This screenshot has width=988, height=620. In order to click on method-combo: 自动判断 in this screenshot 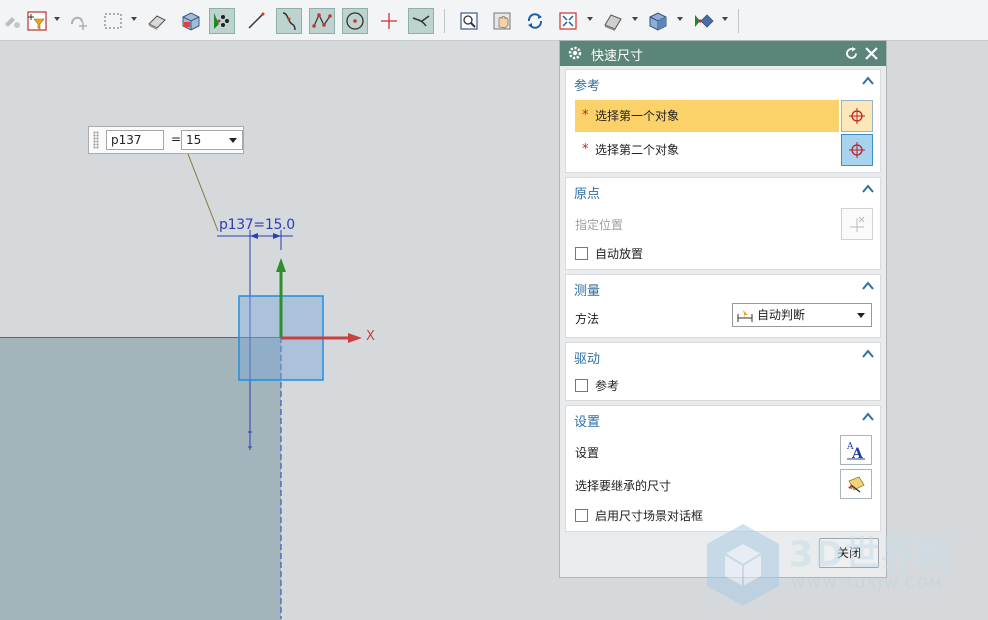, I will do `click(802, 315)`.